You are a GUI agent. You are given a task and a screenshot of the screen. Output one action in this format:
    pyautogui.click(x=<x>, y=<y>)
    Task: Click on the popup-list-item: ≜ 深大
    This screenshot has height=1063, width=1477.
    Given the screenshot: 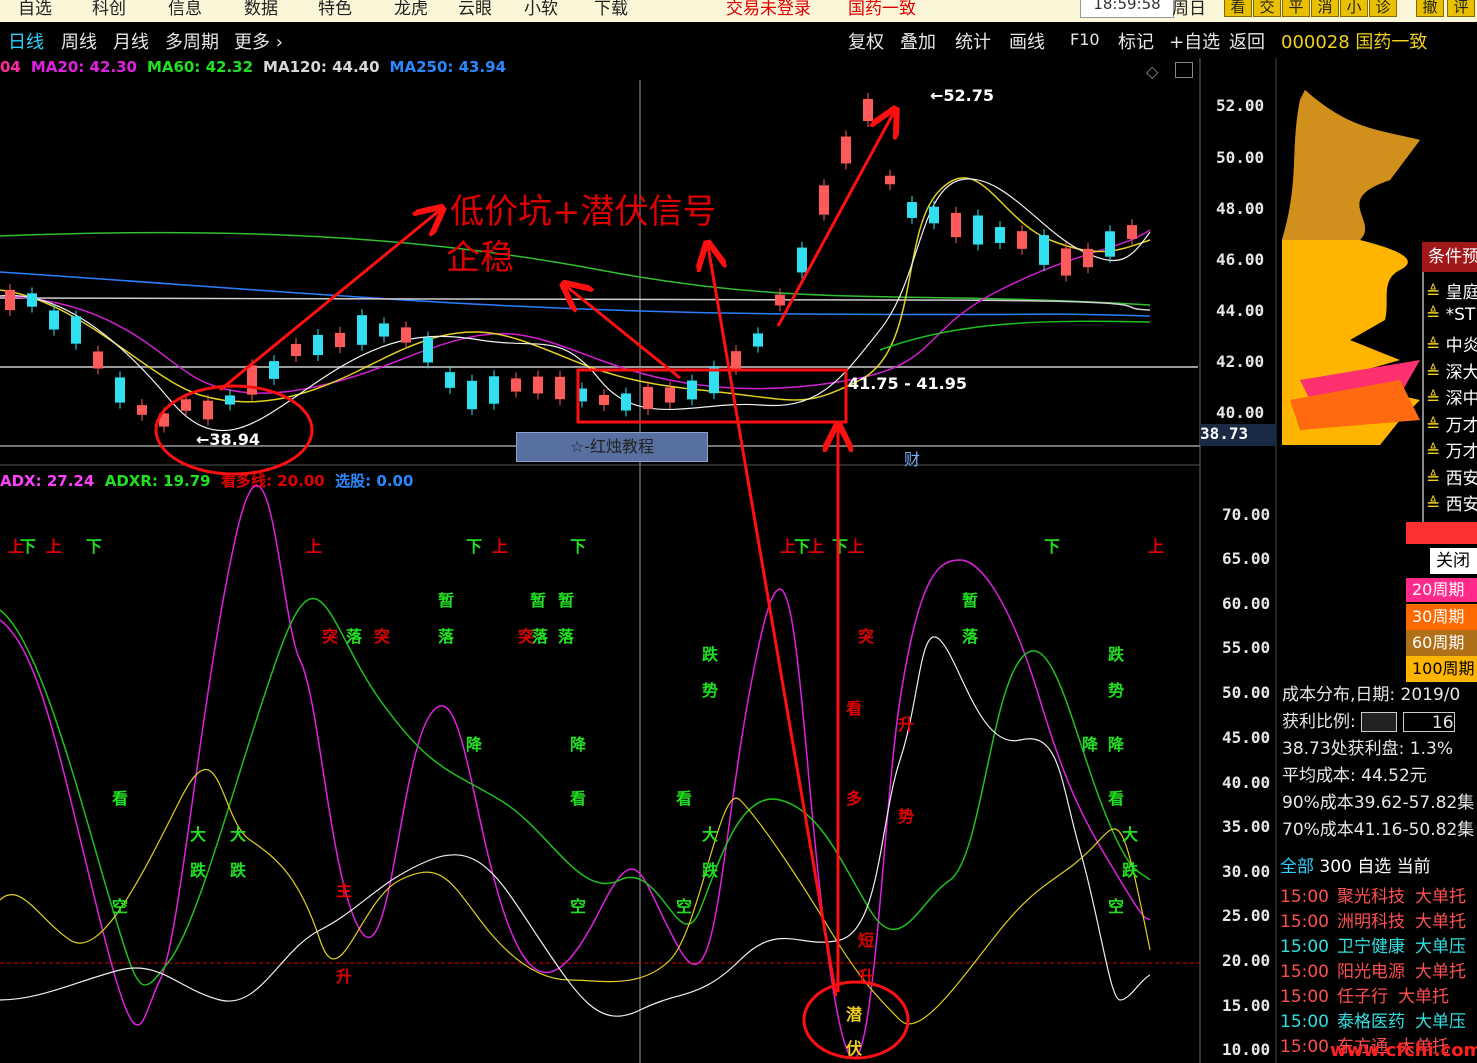 What is the action you would take?
    pyautogui.click(x=1451, y=370)
    